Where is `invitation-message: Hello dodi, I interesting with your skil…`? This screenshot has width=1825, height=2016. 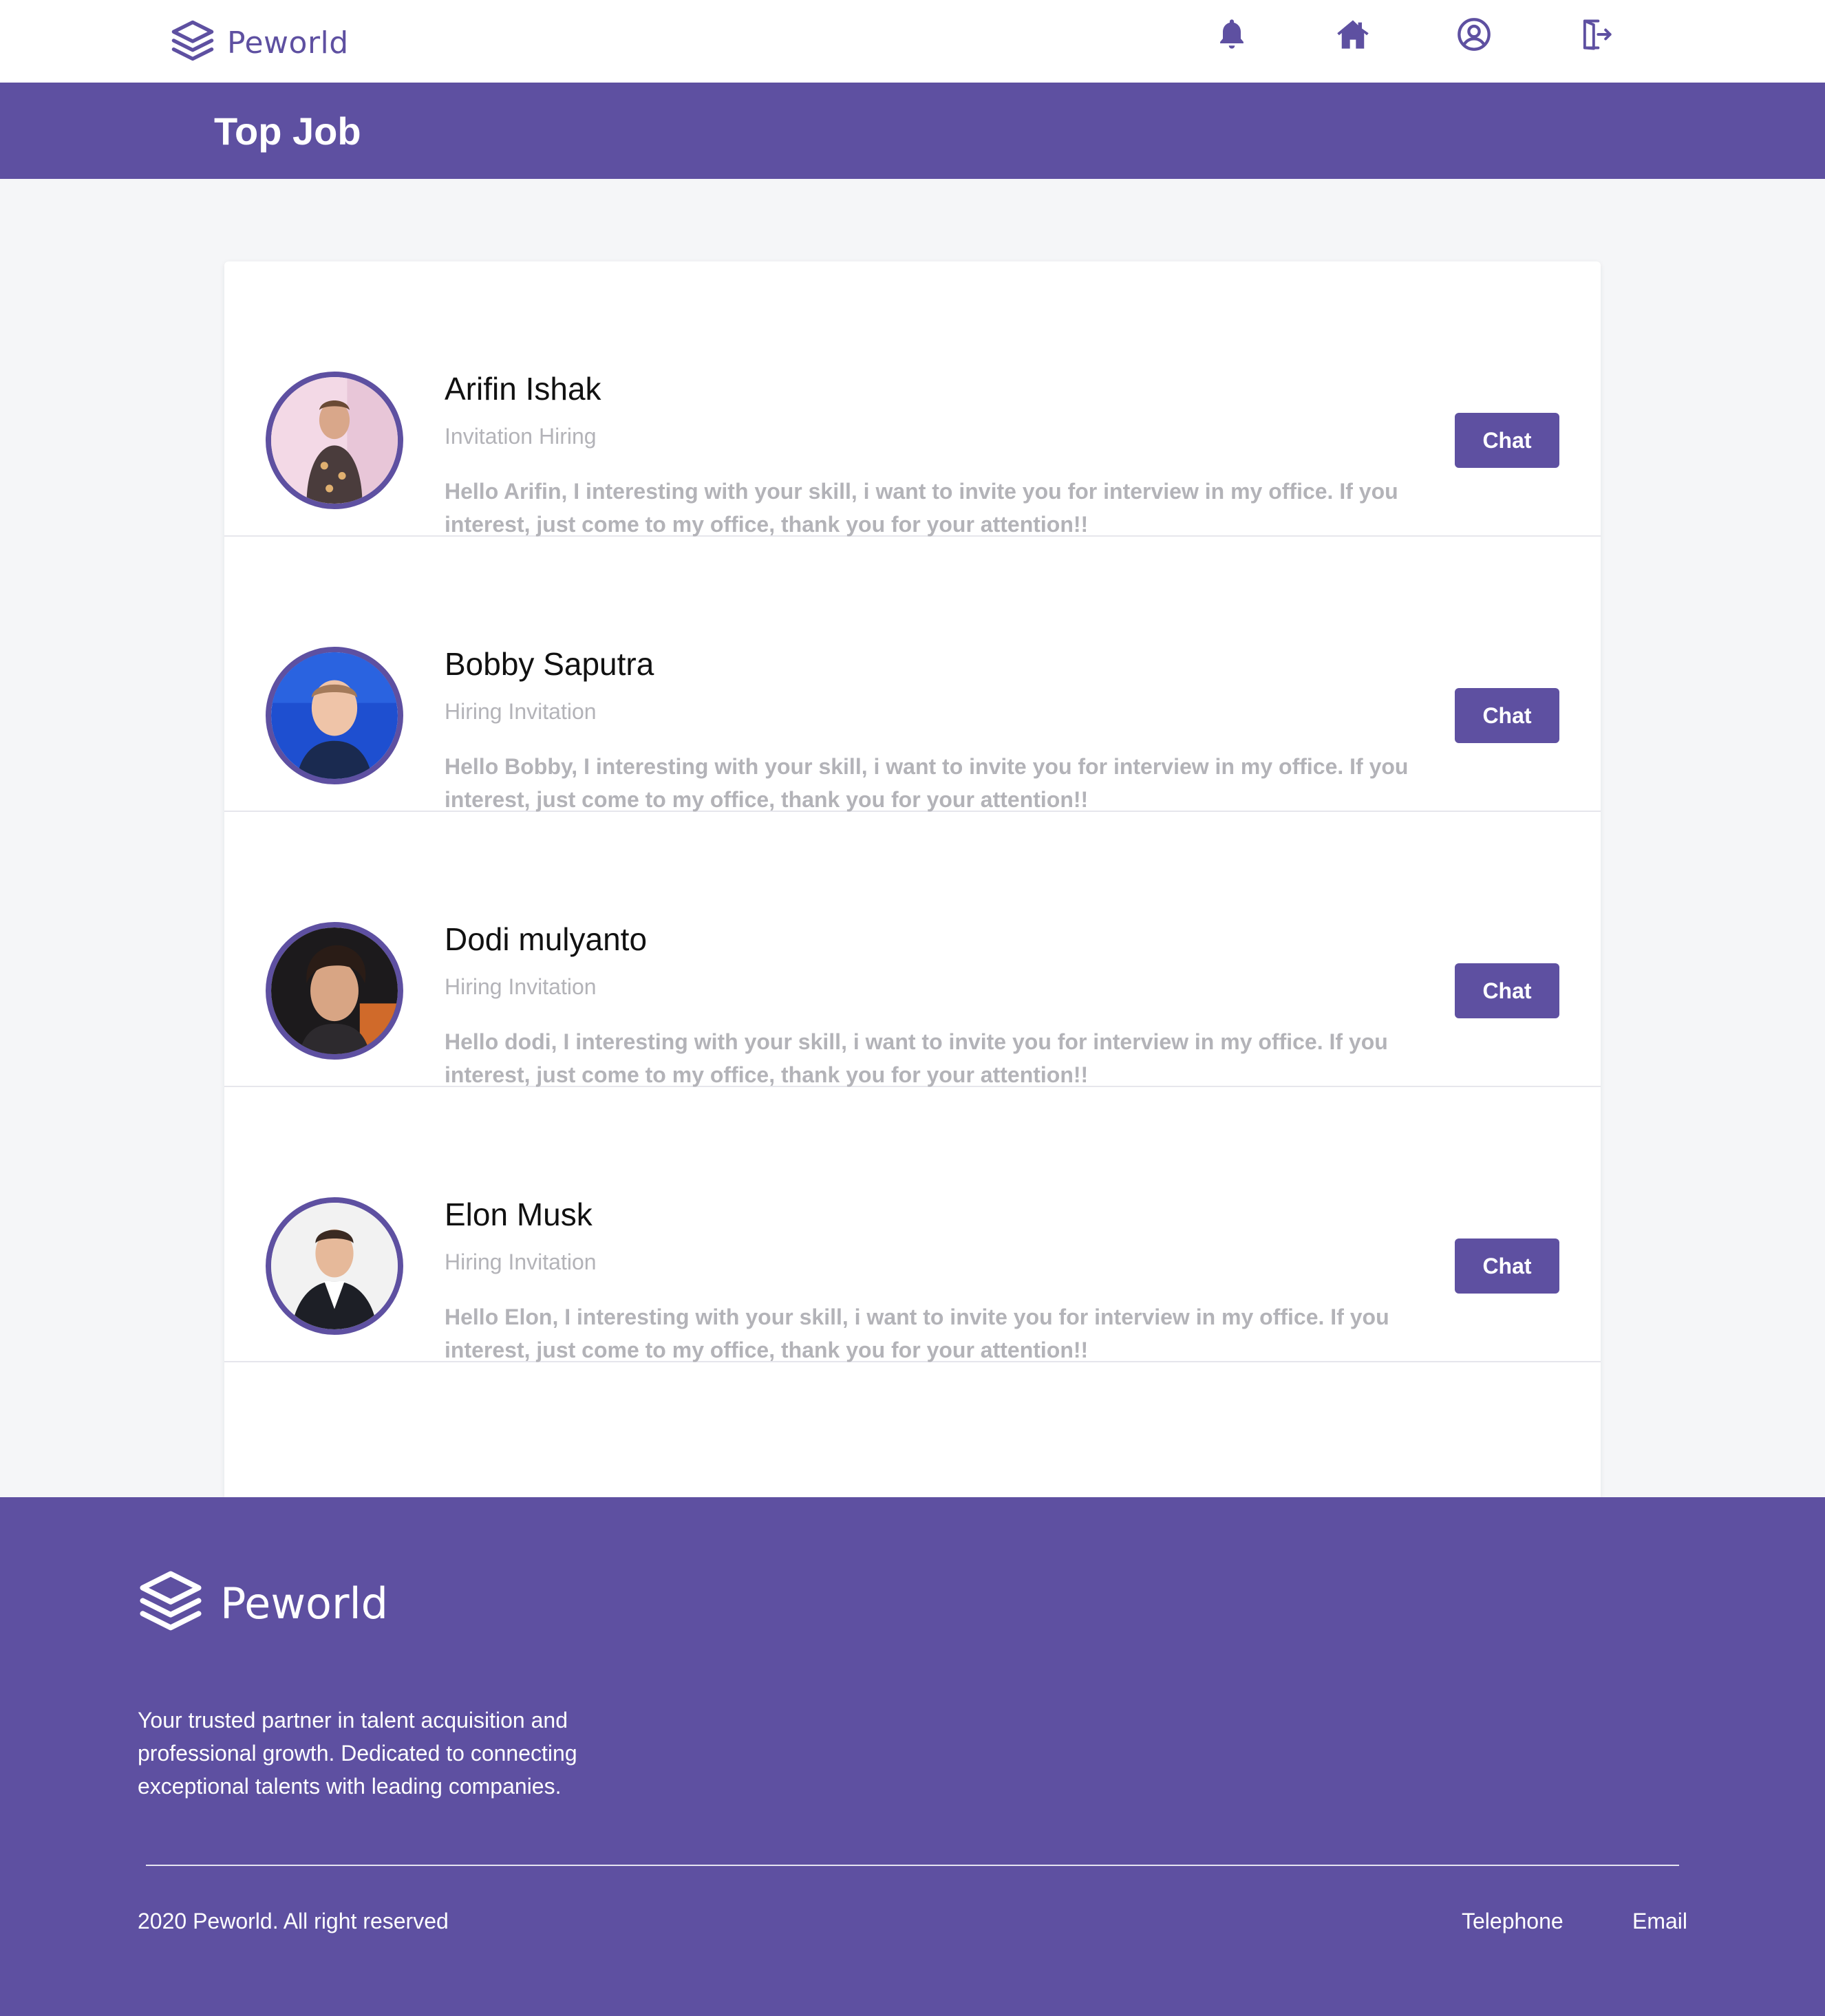 invitation-message: Hello dodi, I interesting with your skil… is located at coordinates (916, 1058).